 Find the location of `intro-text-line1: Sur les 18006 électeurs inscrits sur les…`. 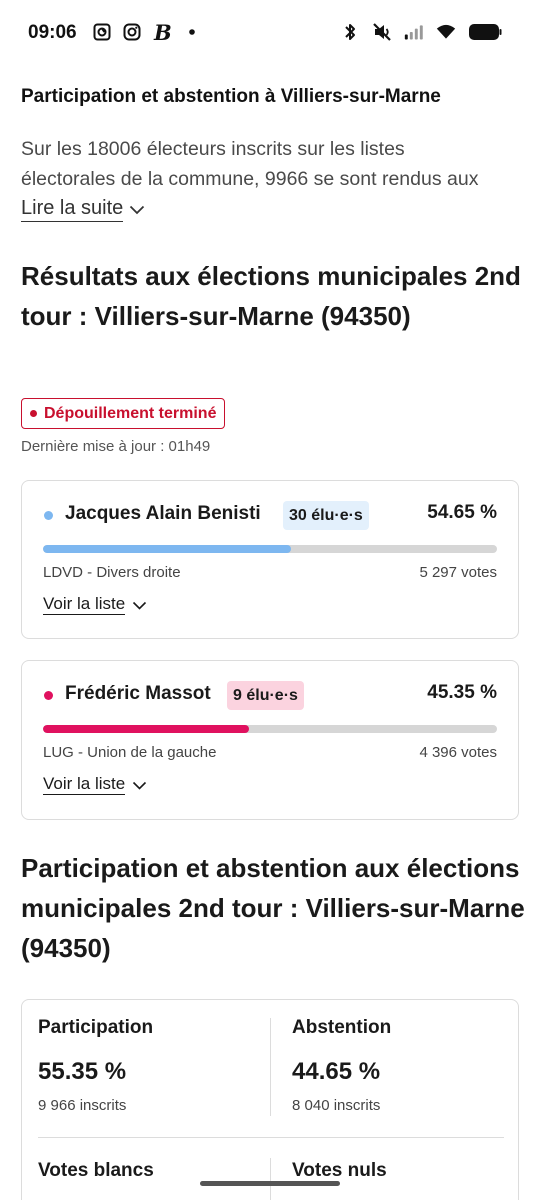

intro-text-line1: Sur les 18006 électeurs inscrits sur les… is located at coordinates (213, 149).